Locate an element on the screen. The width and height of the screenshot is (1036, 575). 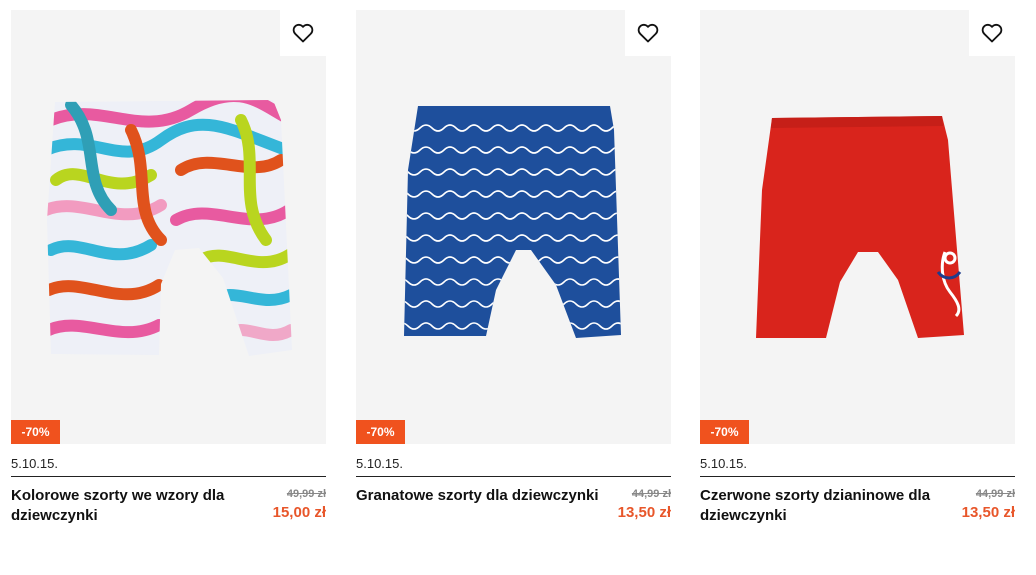
product-name-link: Granatowe szorty dla dziewczynki is located at coordinates (478, 504).